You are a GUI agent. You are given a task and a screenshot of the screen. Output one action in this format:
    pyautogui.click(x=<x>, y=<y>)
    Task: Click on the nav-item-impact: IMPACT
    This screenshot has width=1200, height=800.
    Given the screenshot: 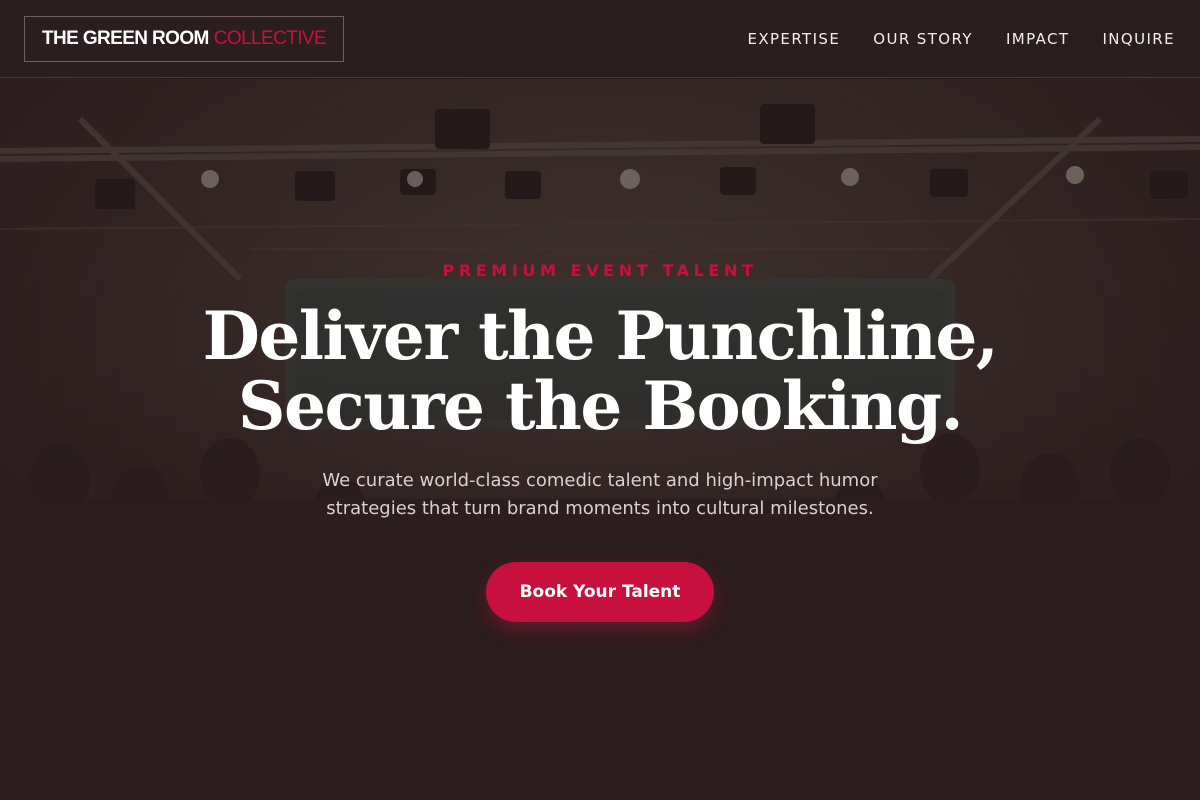 What is the action you would take?
    pyautogui.click(x=1038, y=39)
    